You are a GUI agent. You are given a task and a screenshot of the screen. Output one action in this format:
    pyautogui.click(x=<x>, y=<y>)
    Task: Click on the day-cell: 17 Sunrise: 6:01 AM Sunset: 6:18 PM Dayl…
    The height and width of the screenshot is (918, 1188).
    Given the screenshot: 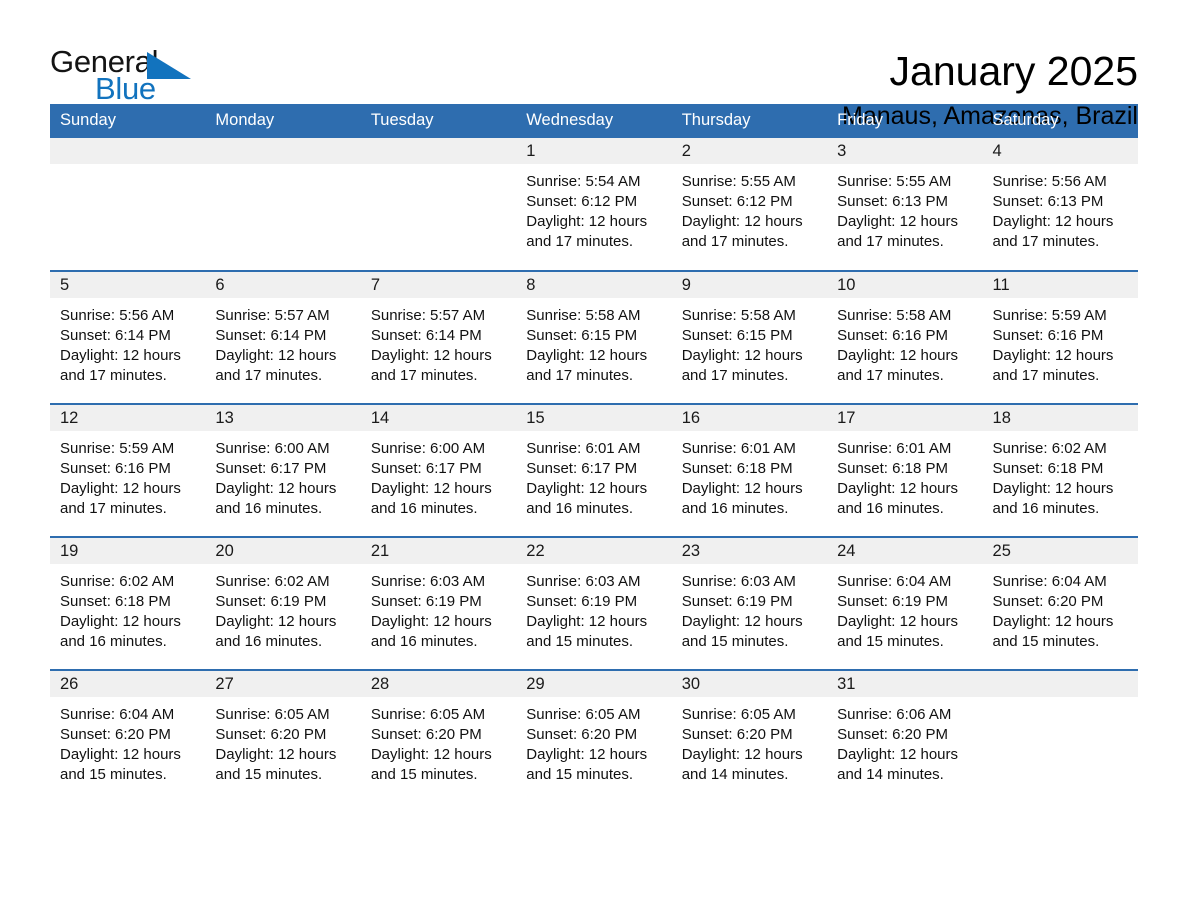 What is the action you would take?
    pyautogui.click(x=905, y=470)
    